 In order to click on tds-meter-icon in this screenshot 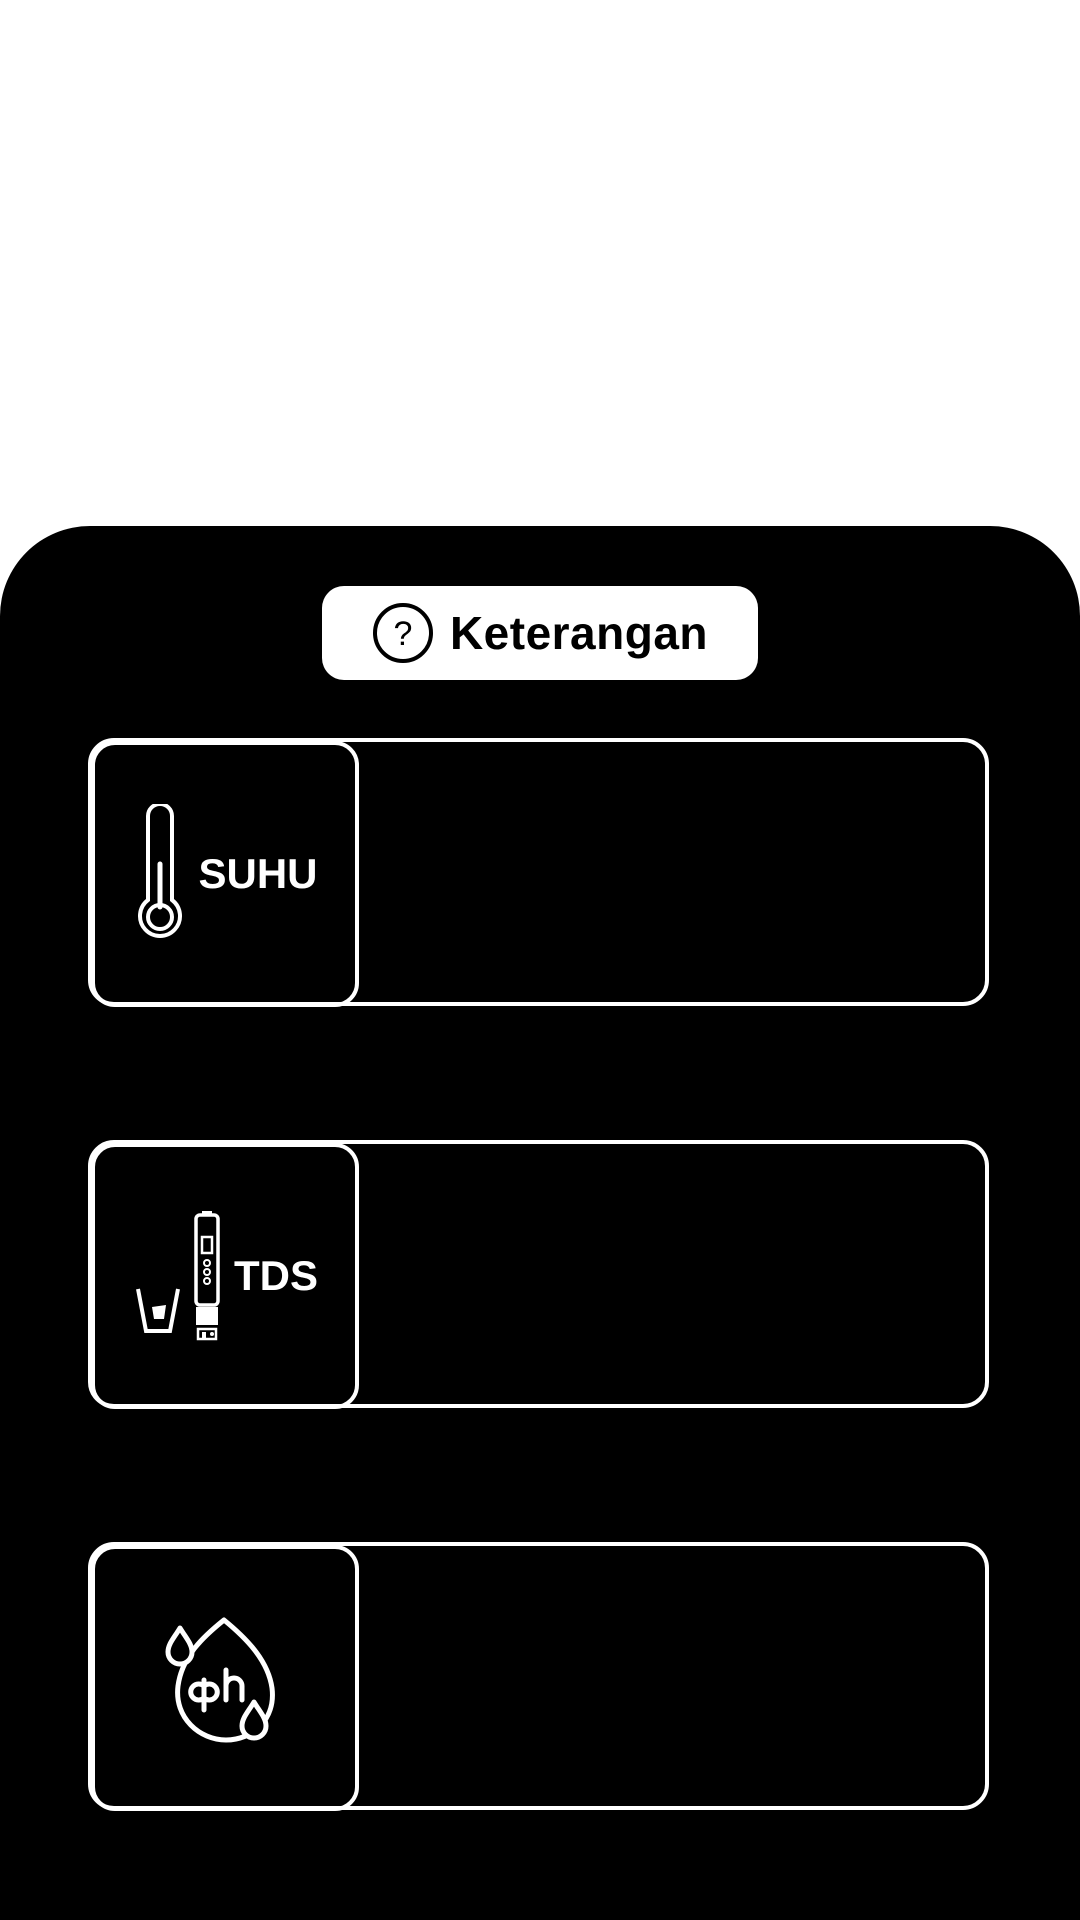, I will do `click(178, 1276)`.